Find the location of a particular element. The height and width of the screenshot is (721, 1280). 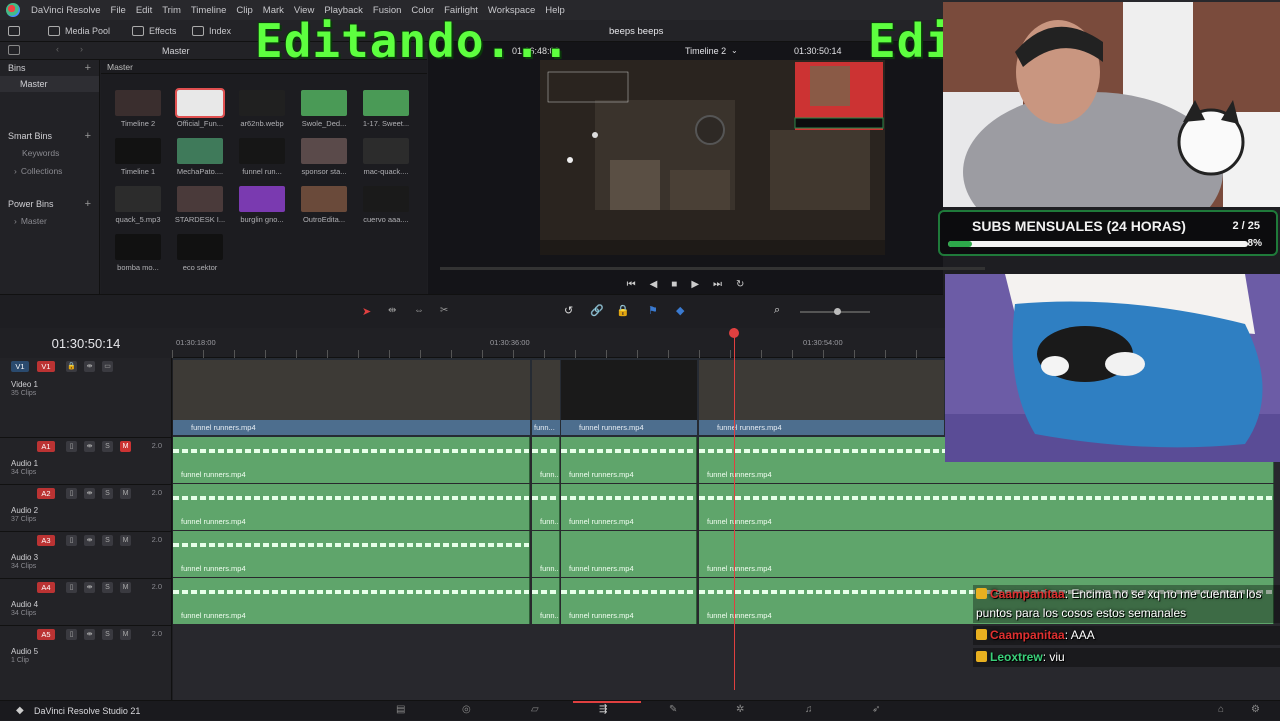

track-tag: A4 is located at coordinates (46, 587).